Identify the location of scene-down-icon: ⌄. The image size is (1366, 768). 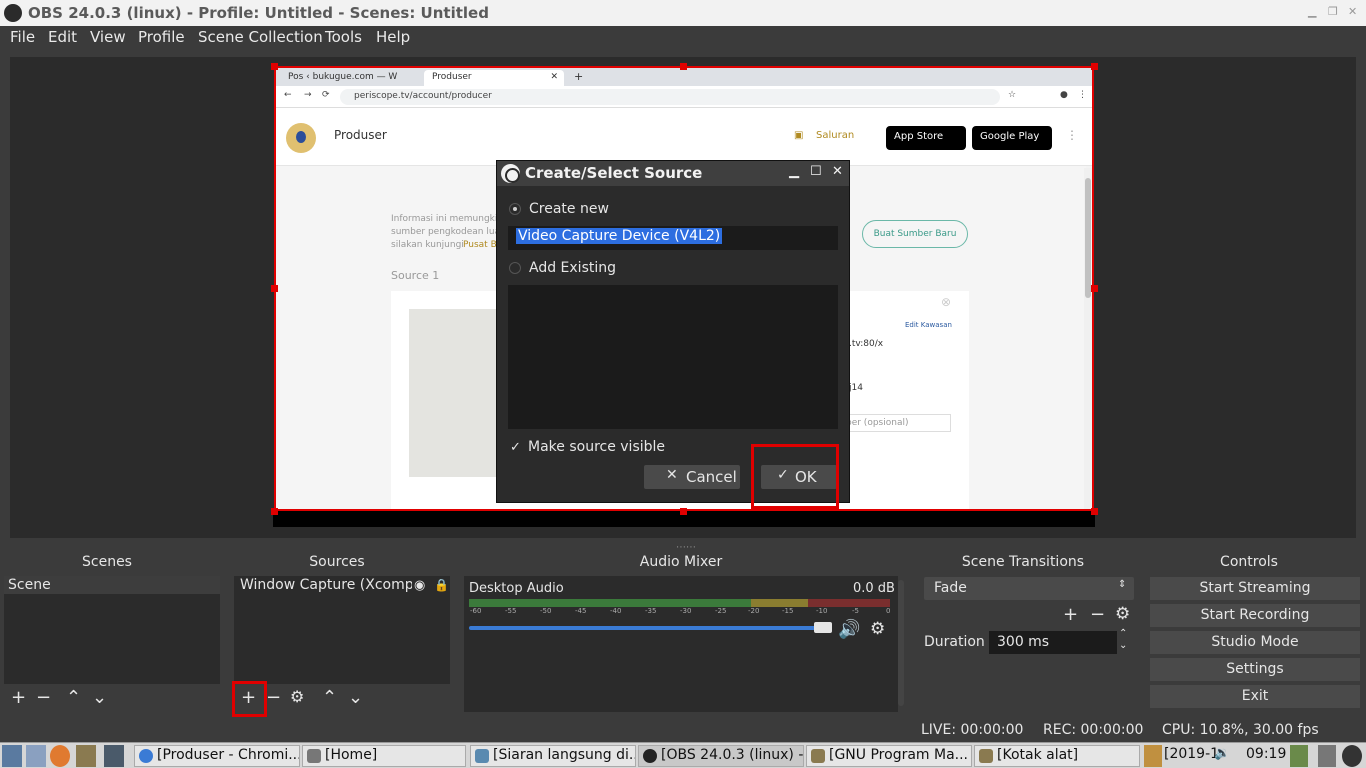
(99, 697).